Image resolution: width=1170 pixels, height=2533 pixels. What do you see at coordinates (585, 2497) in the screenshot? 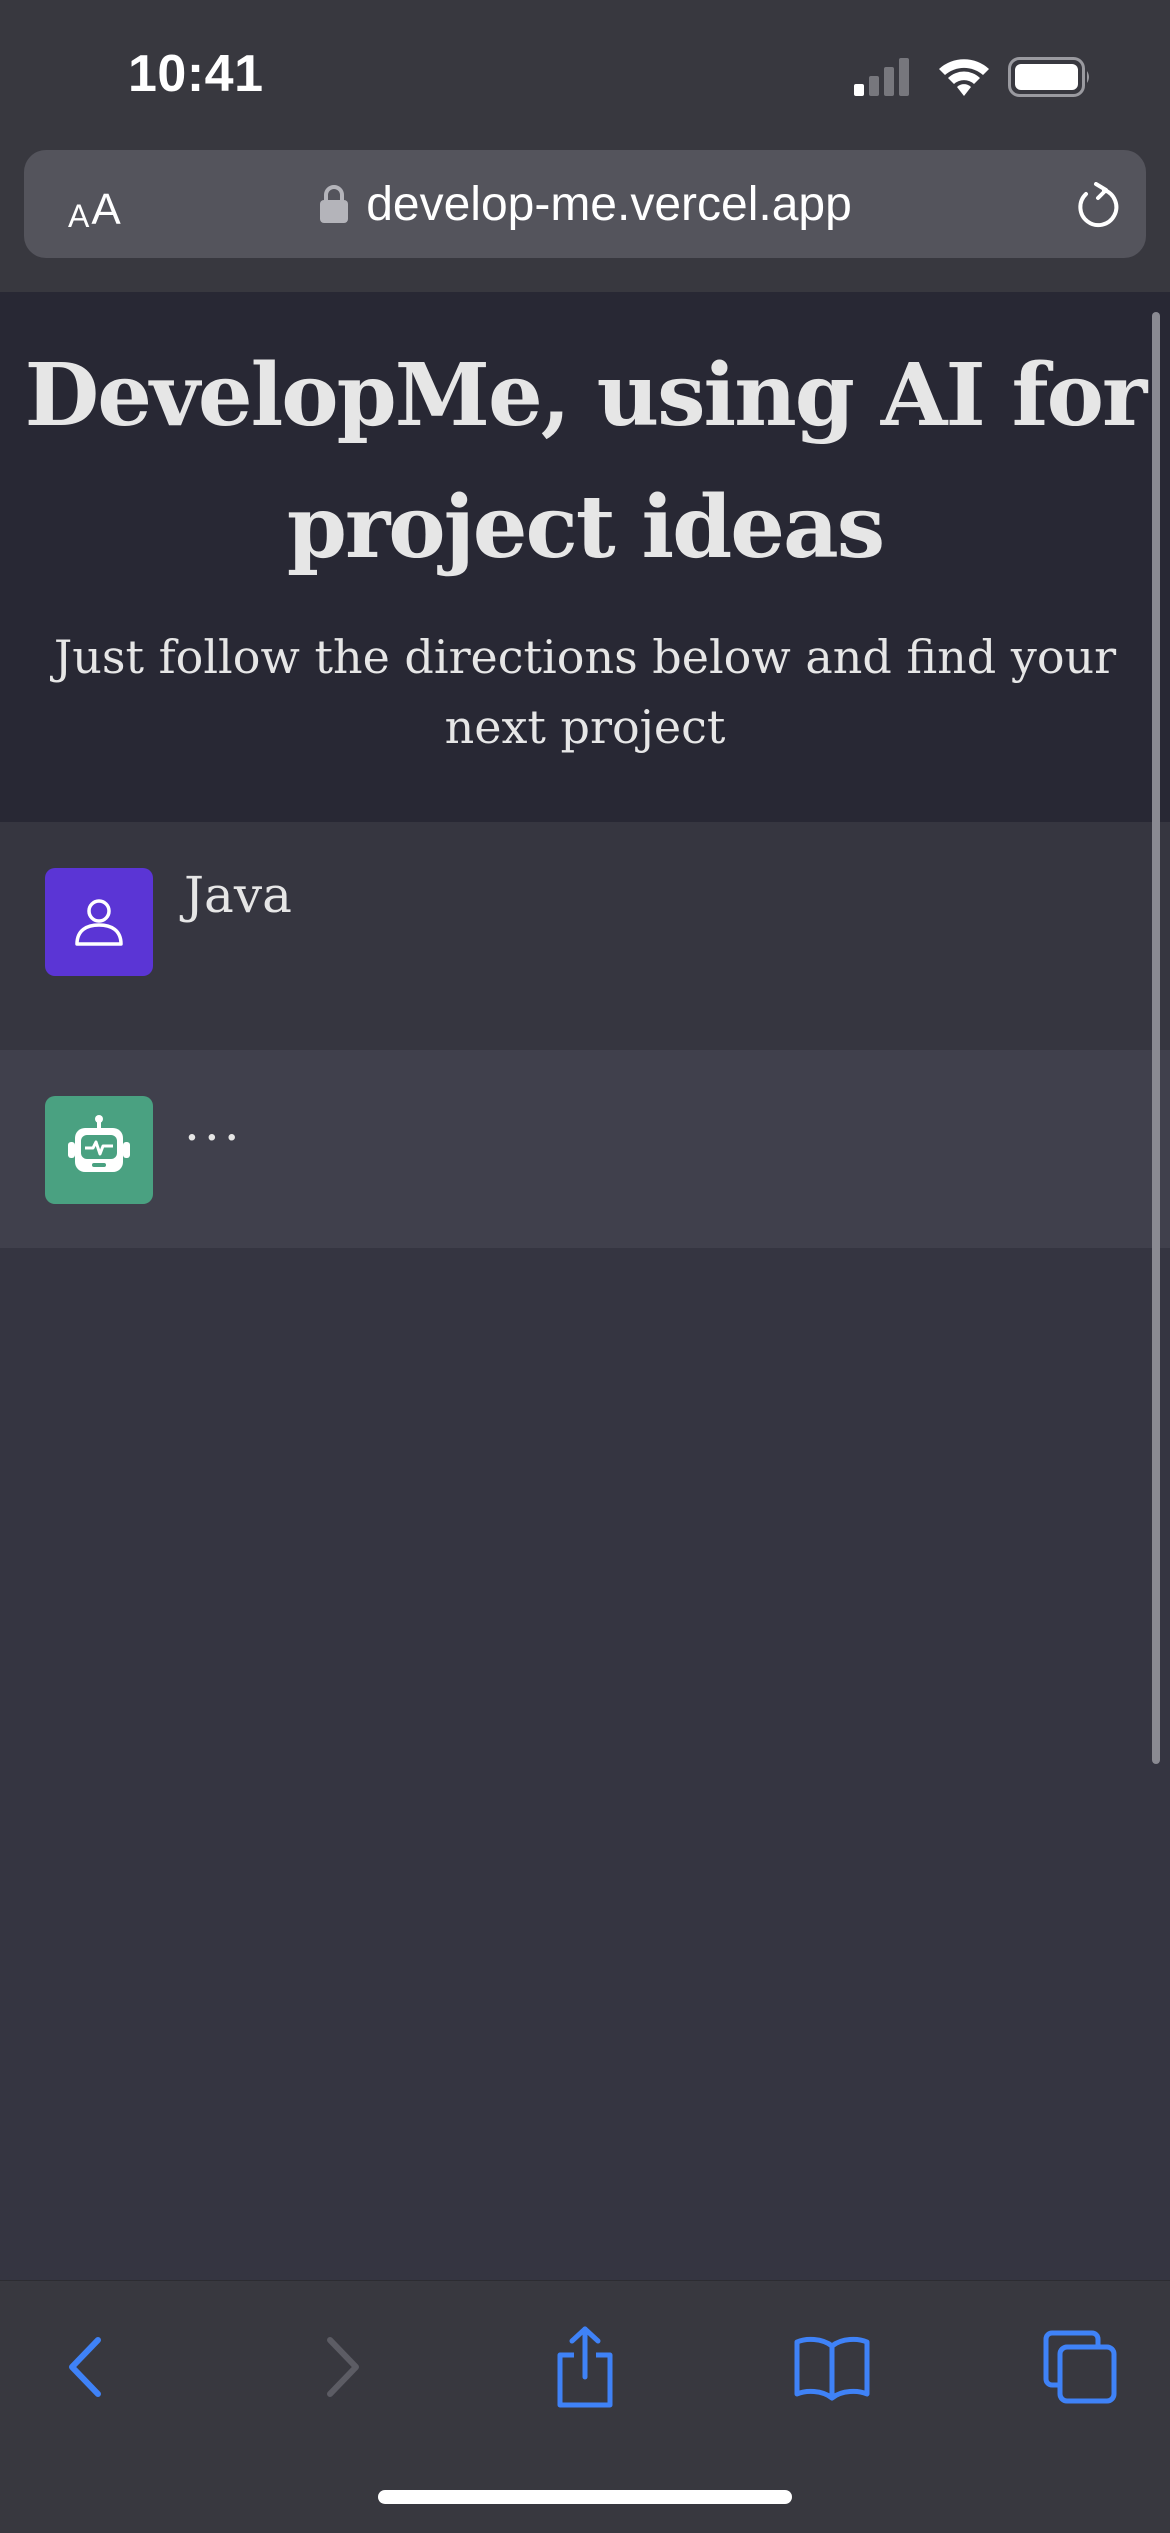
I see `home-indicator` at bounding box center [585, 2497].